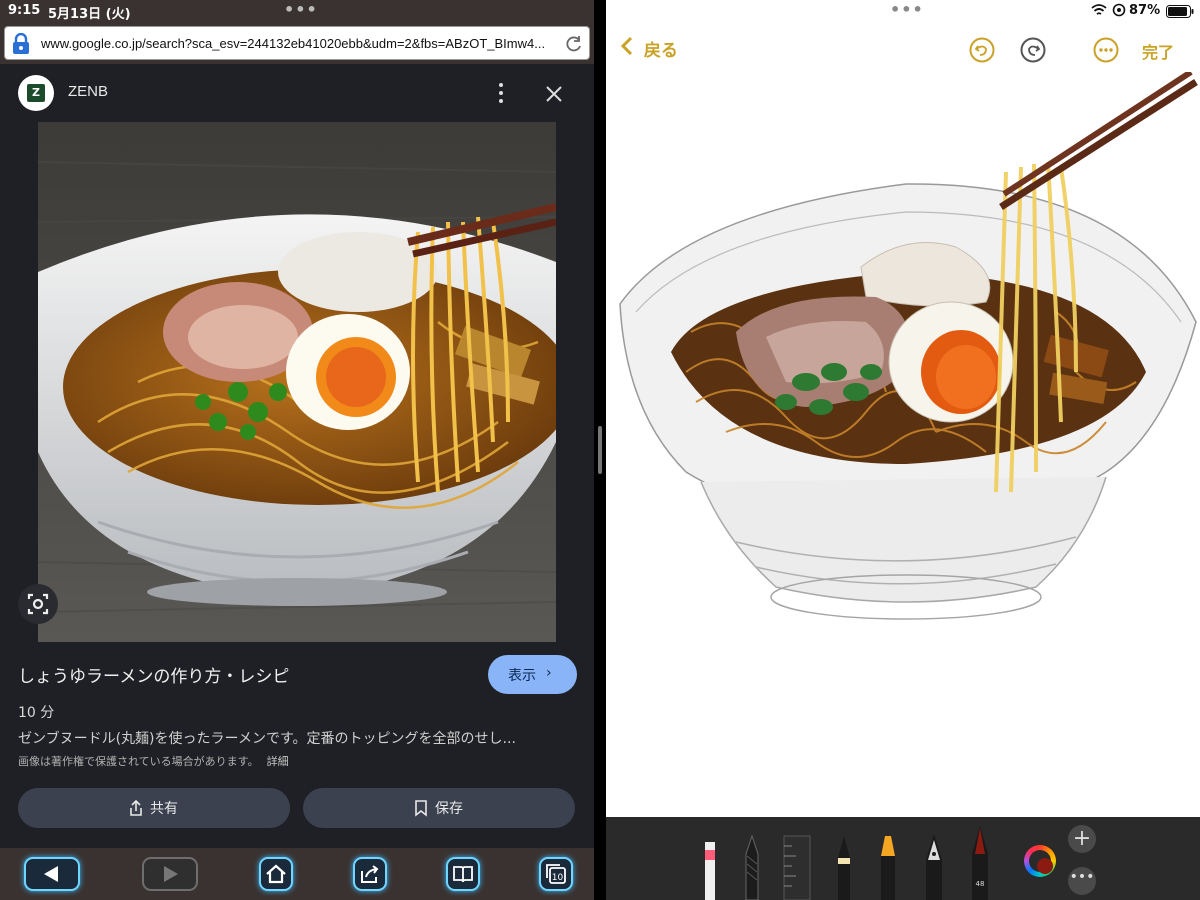  Describe the element at coordinates (982, 50) in the screenshot. I see `undo-icon` at that location.